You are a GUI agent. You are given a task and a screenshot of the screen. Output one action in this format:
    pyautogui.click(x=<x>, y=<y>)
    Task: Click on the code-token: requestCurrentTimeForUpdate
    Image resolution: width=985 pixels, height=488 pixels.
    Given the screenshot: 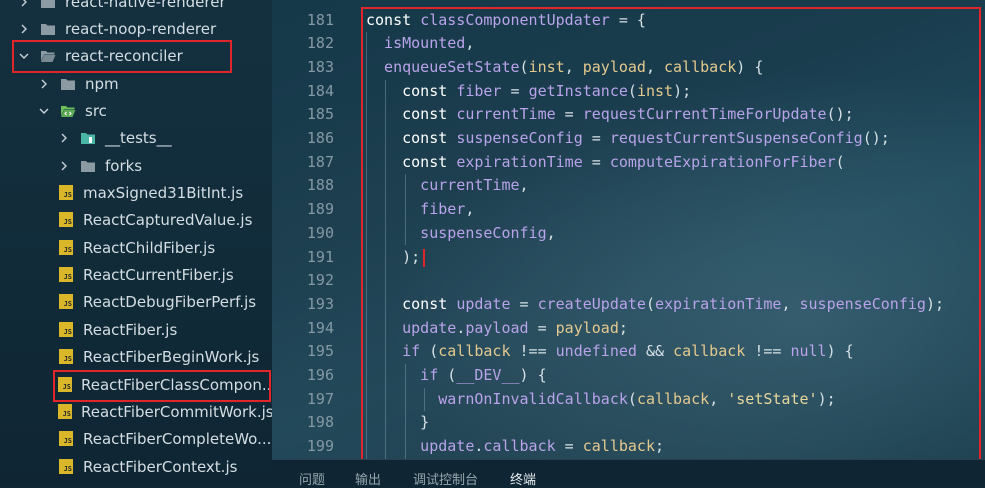 What is the action you would take?
    pyautogui.click(x=704, y=114)
    